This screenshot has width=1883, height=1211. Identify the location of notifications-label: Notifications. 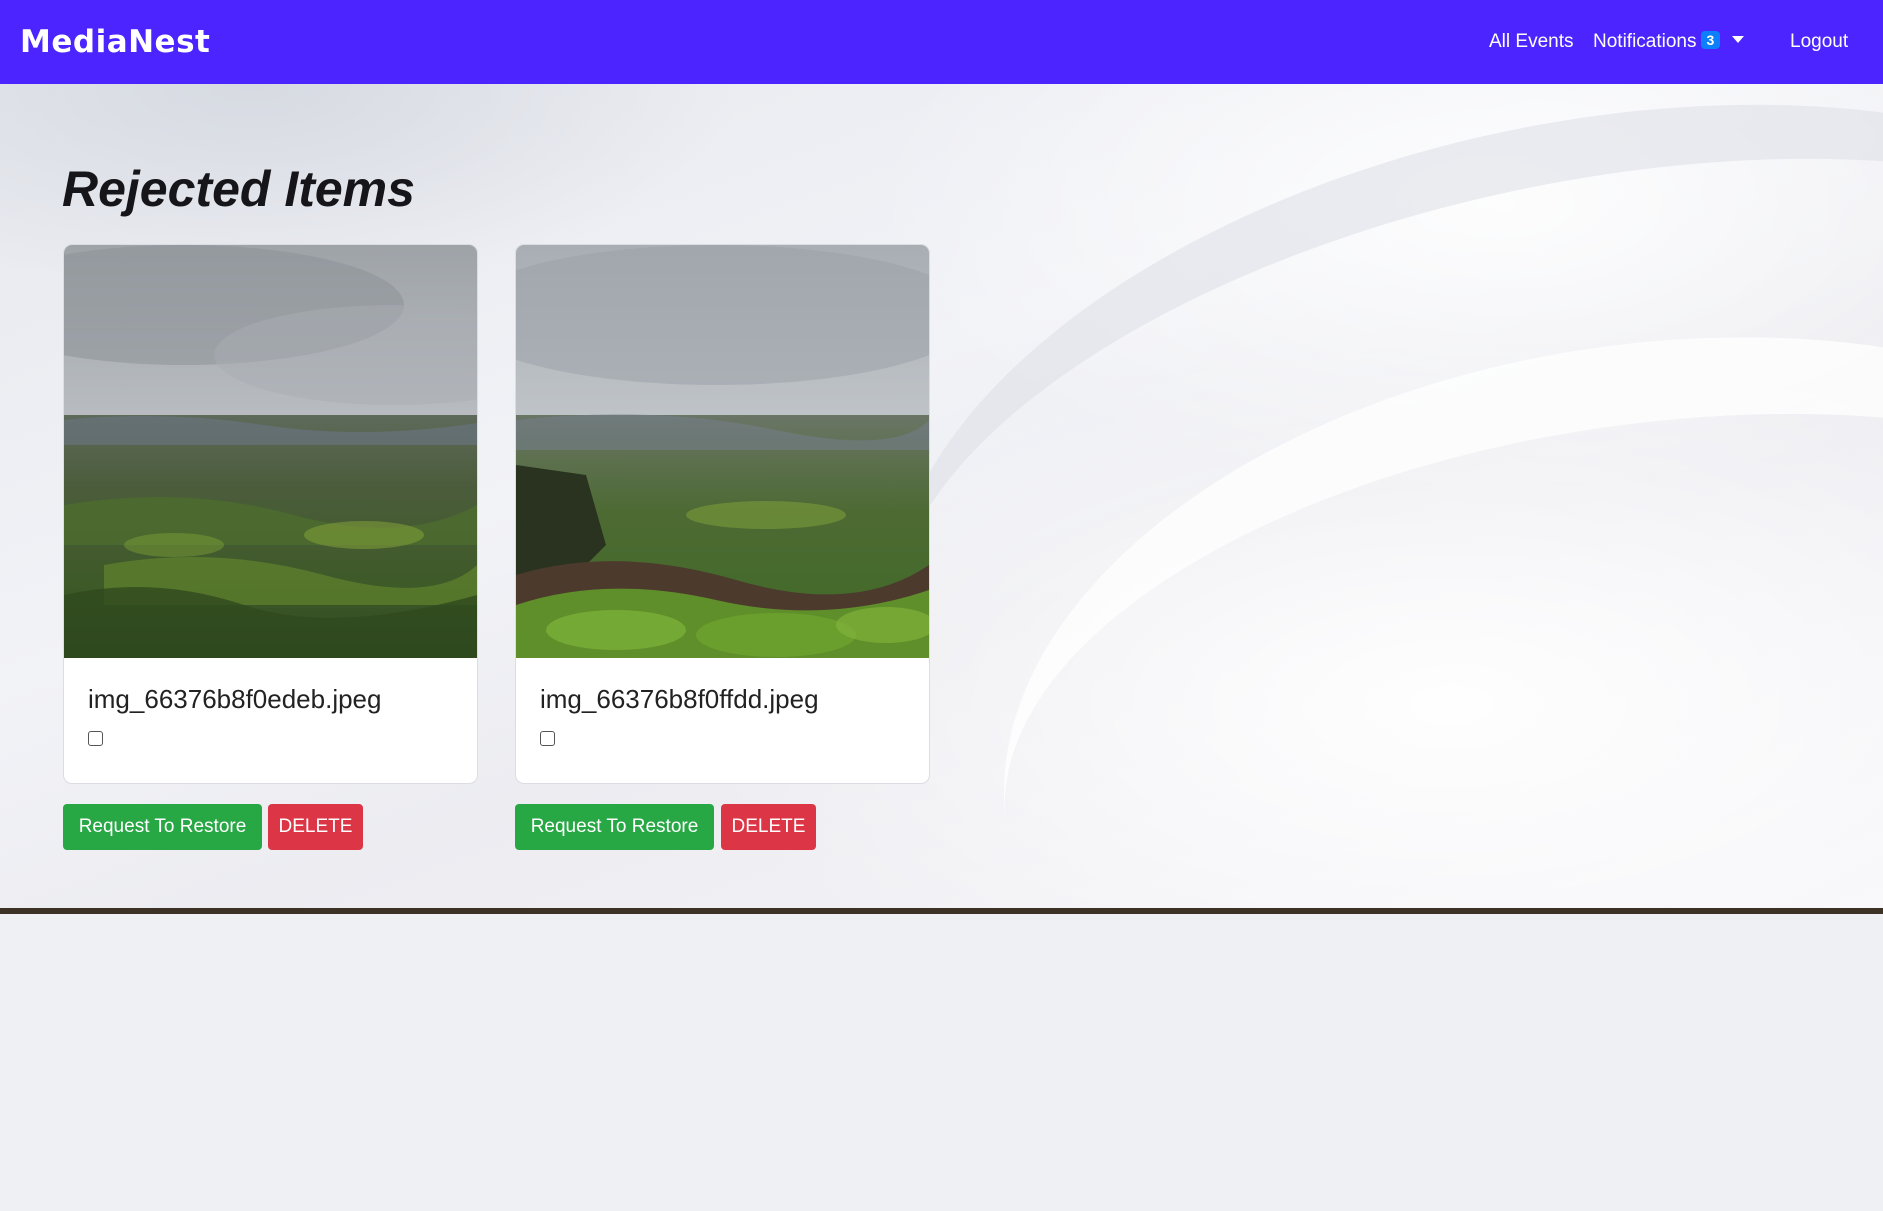
(1645, 41).